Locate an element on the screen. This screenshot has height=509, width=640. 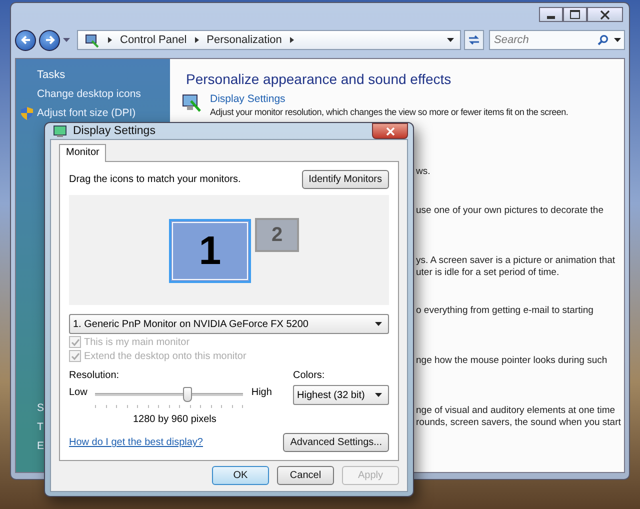
address-bar: Control Panel Personalization is located at coordinates (269, 40).